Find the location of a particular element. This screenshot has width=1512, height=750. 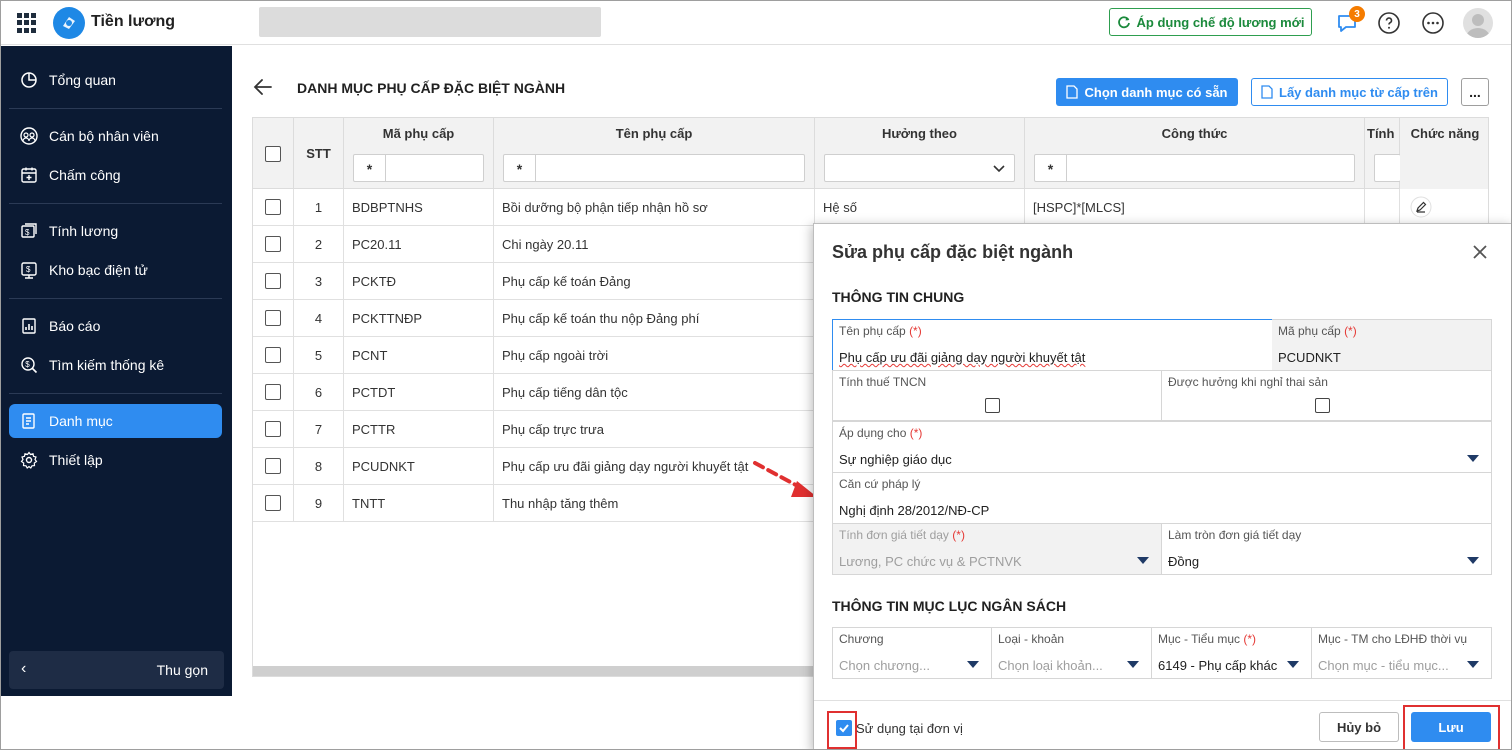

sidebar-item-staff: Cán bộ nhân viên is located at coordinates (115, 136).